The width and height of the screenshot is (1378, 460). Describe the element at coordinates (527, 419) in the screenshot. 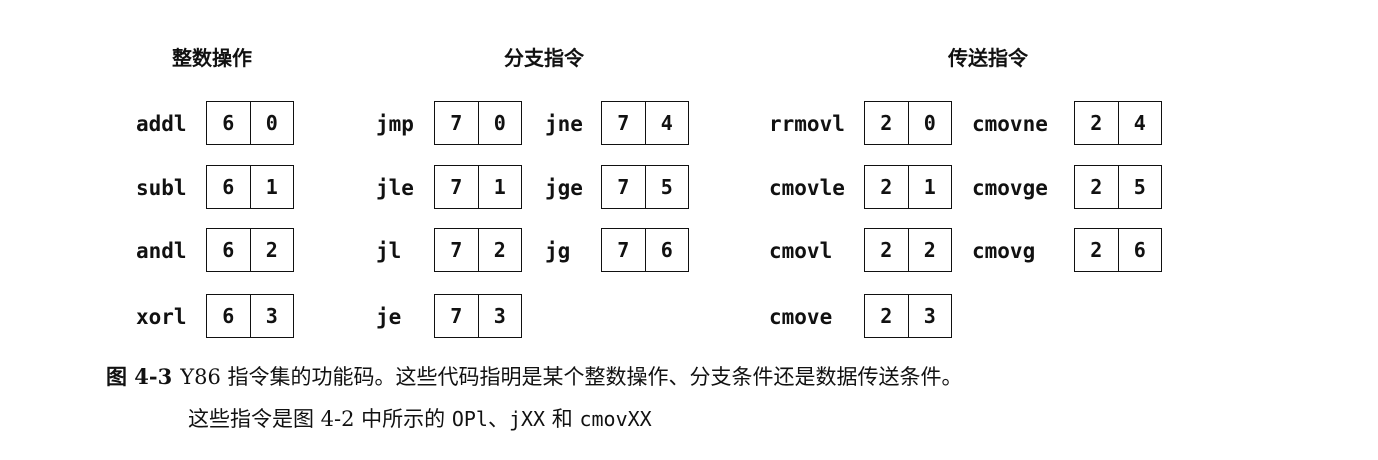

I see `code-jxx: jXX` at that location.